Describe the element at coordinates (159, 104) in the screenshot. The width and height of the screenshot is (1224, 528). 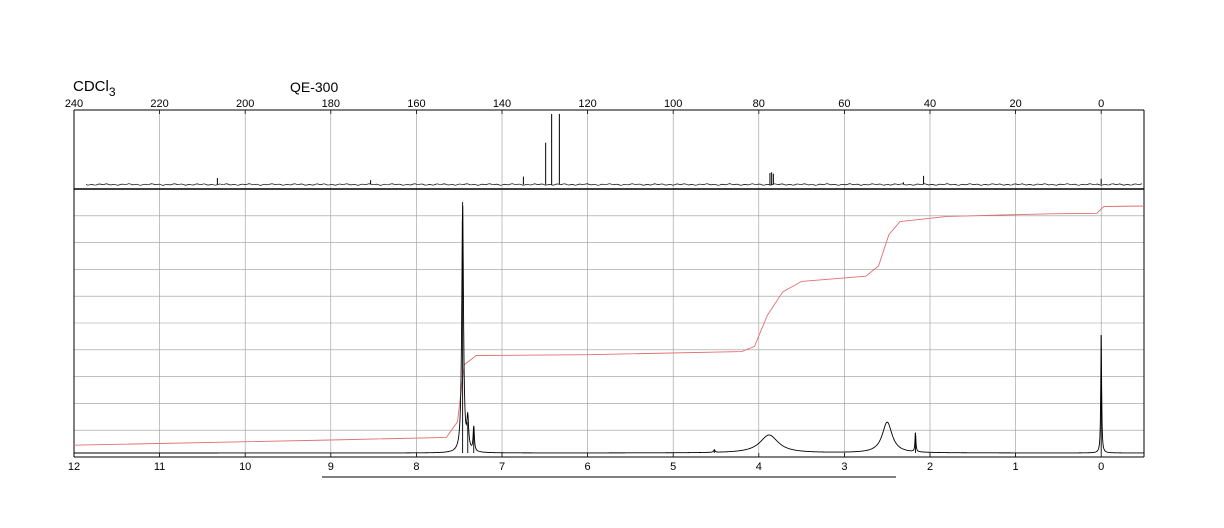
I see `c13-tick-label: 220` at that location.